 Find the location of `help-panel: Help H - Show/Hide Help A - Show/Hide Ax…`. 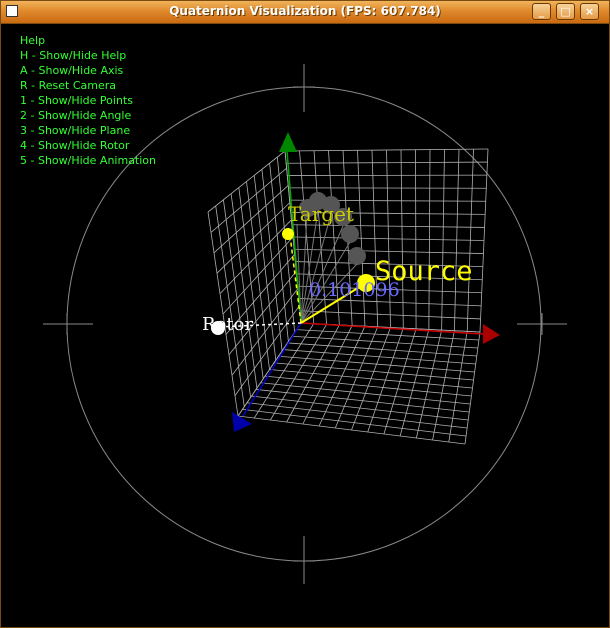

help-panel: Help H - Show/Hide Help A - Show/Hide Ax… is located at coordinates (88, 100).